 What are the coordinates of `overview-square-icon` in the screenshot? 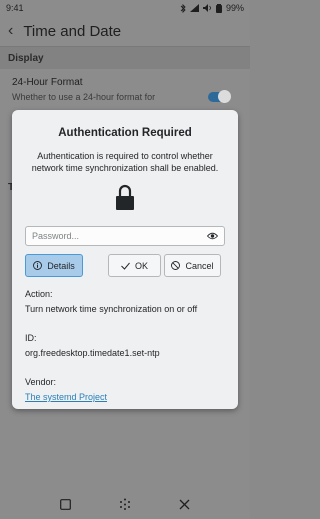 It's located at (65, 504).